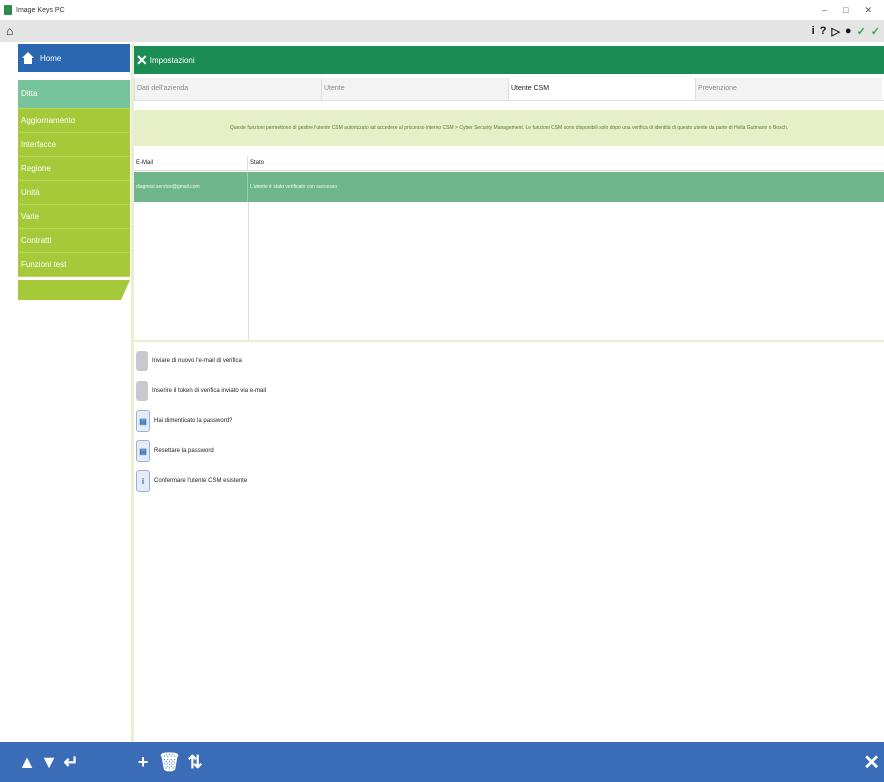 The image size is (884, 782). Describe the element at coordinates (256, 163) in the screenshot. I see `column-header-stato: Stato` at that location.